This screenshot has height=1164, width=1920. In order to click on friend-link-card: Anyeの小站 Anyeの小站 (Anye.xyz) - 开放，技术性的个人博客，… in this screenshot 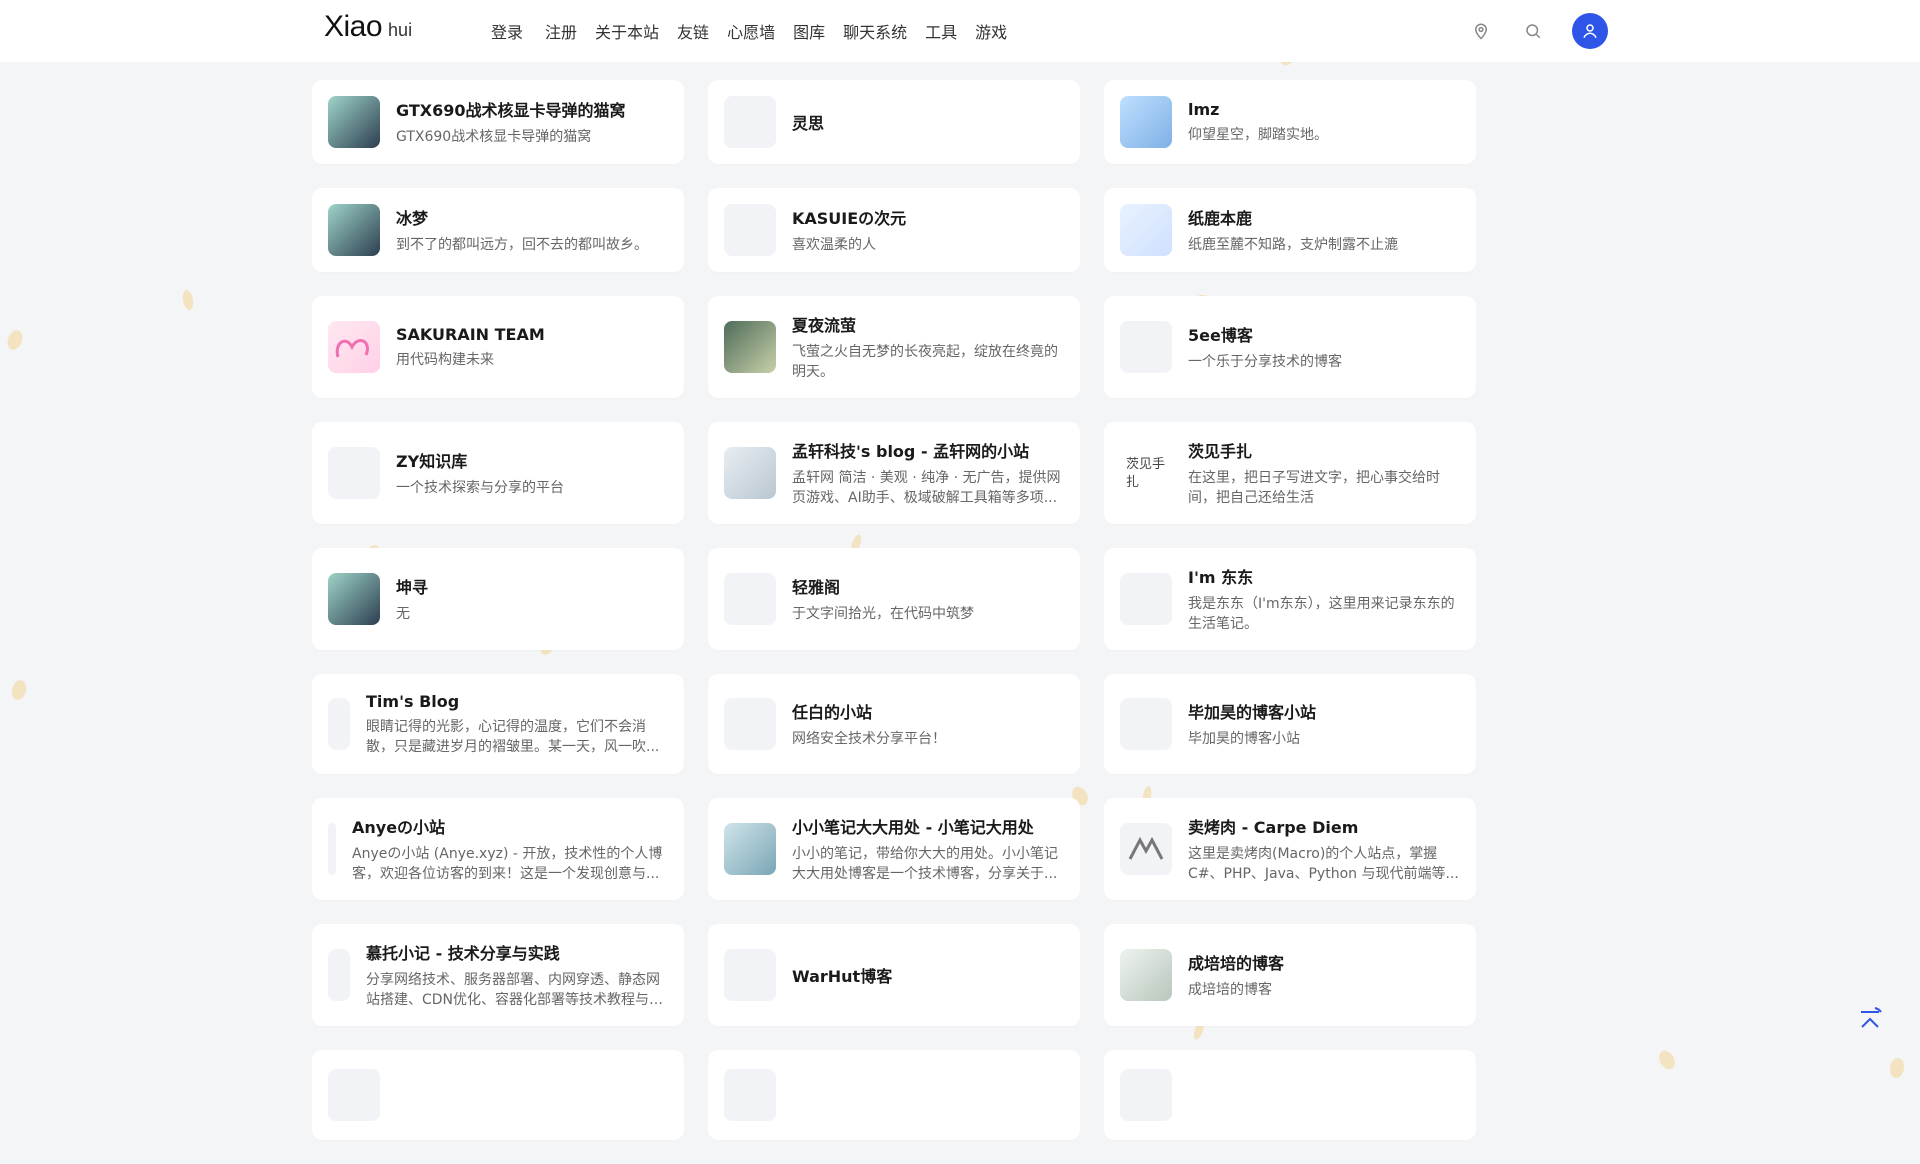, I will do `click(498, 849)`.